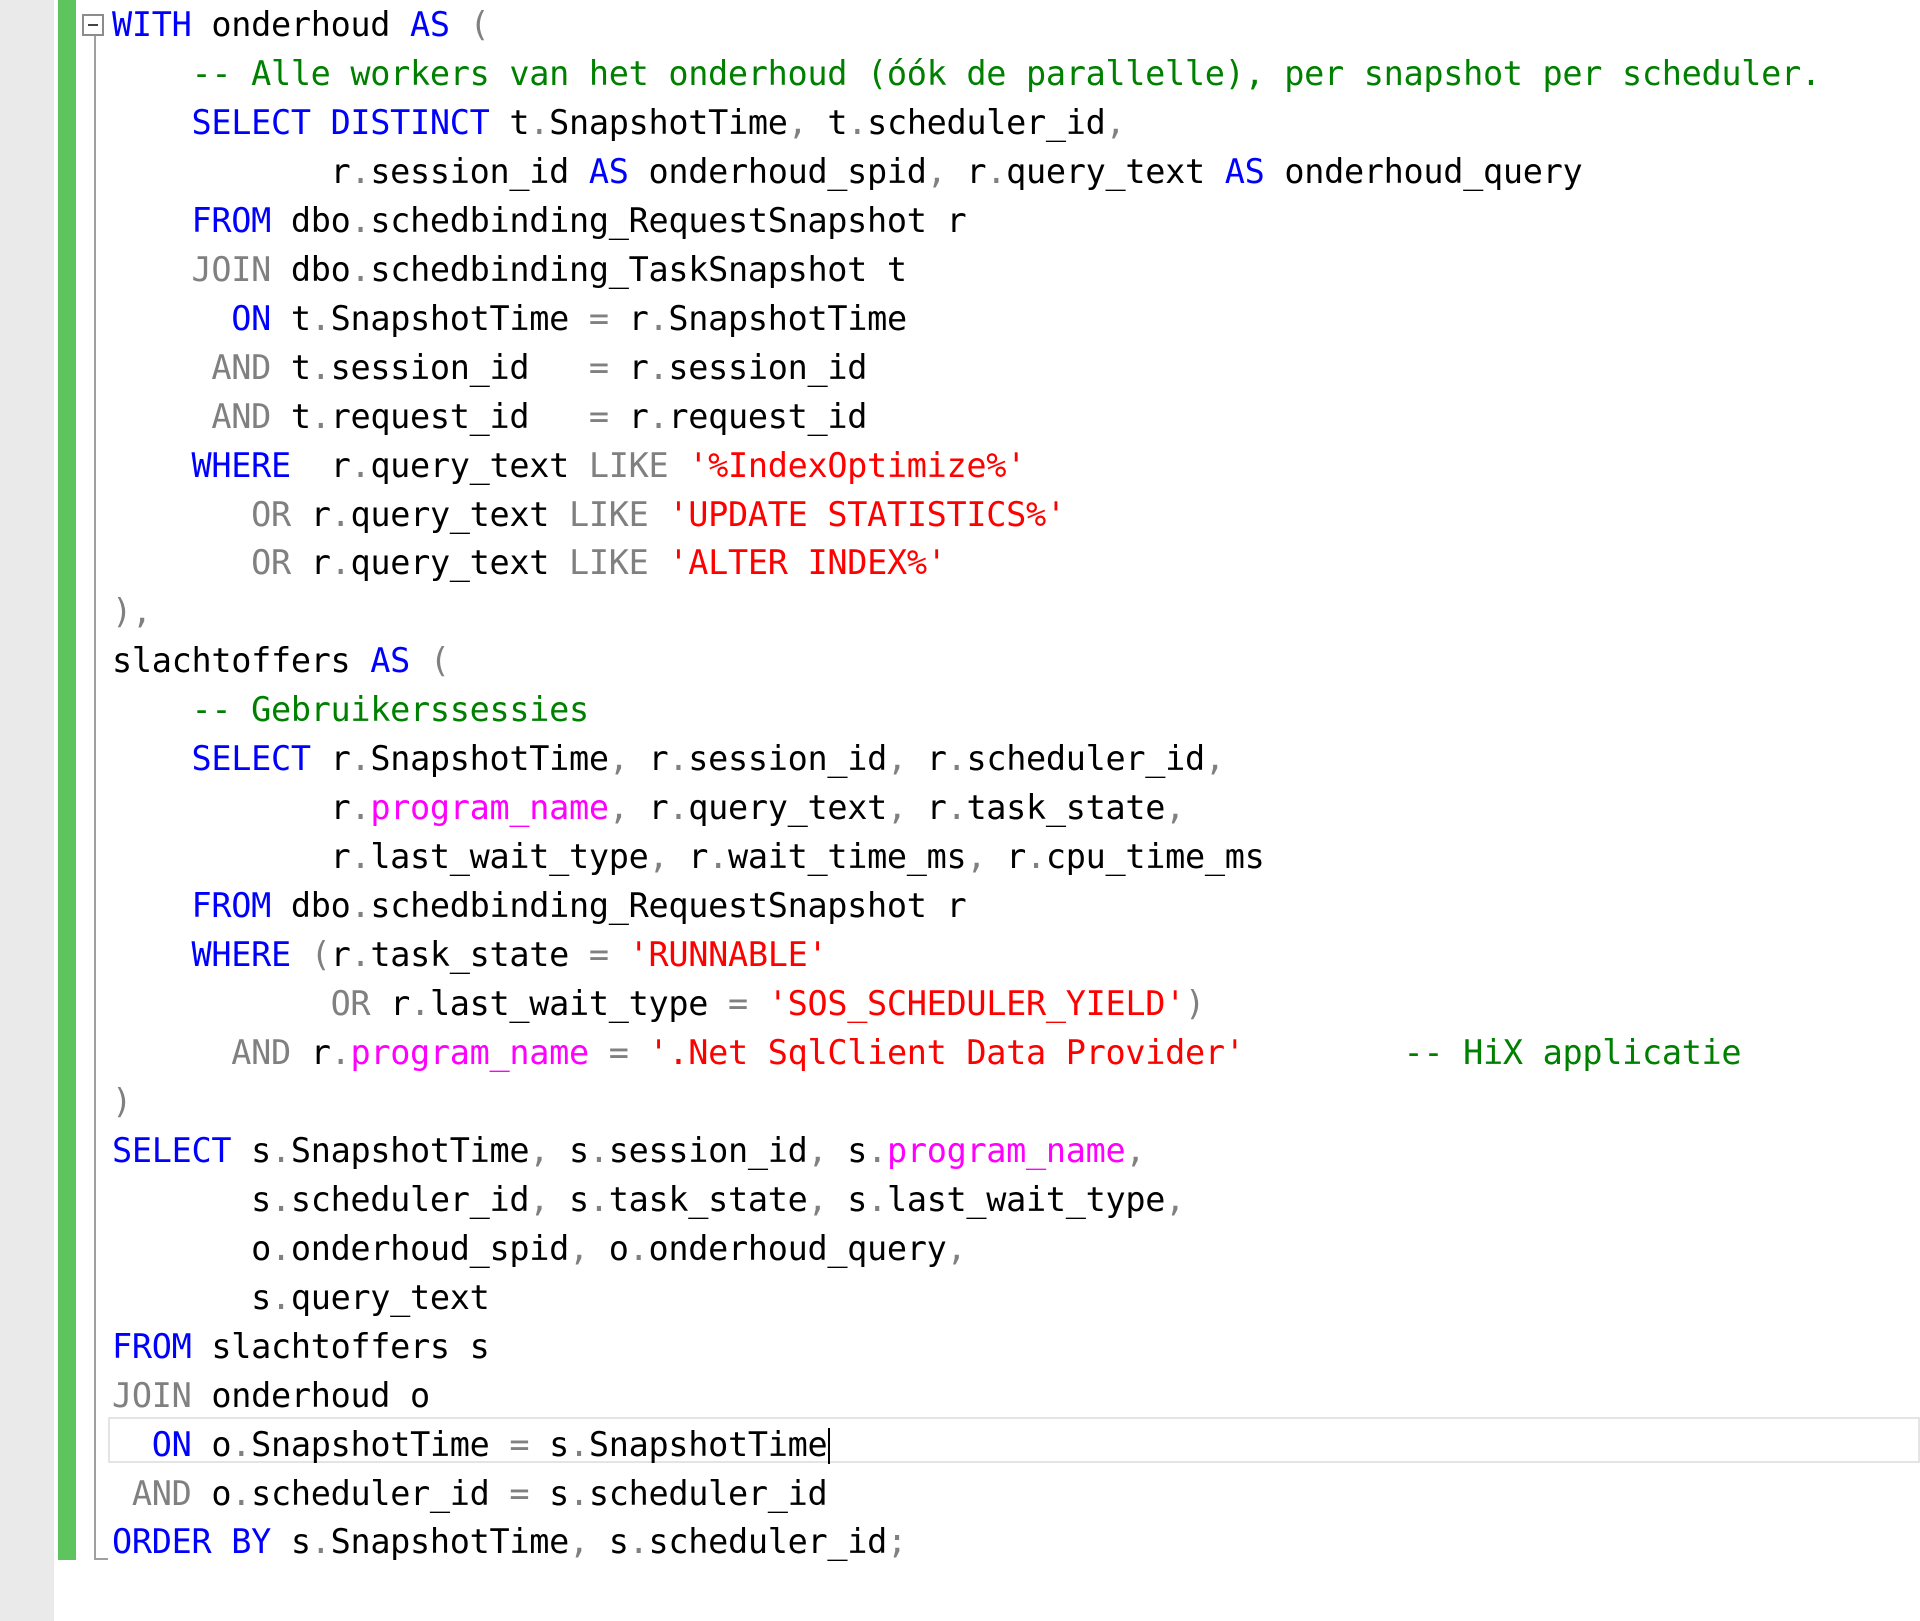 This screenshot has height=1621, width=1920. What do you see at coordinates (509, 269) in the screenshot?
I see `code-line: JOIN dbo.schedbinding_TaskSnapshot t` at bounding box center [509, 269].